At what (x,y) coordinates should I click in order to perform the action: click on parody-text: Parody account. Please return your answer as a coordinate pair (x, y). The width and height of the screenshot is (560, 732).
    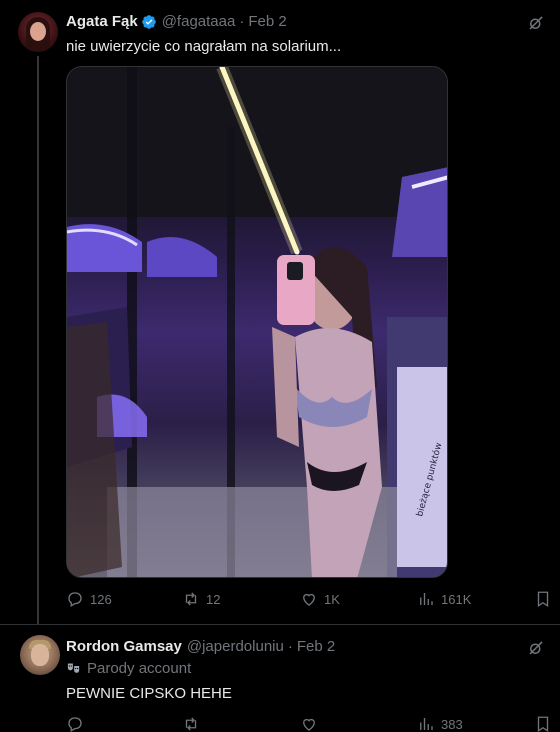
    Looking at the image, I should click on (139, 668).